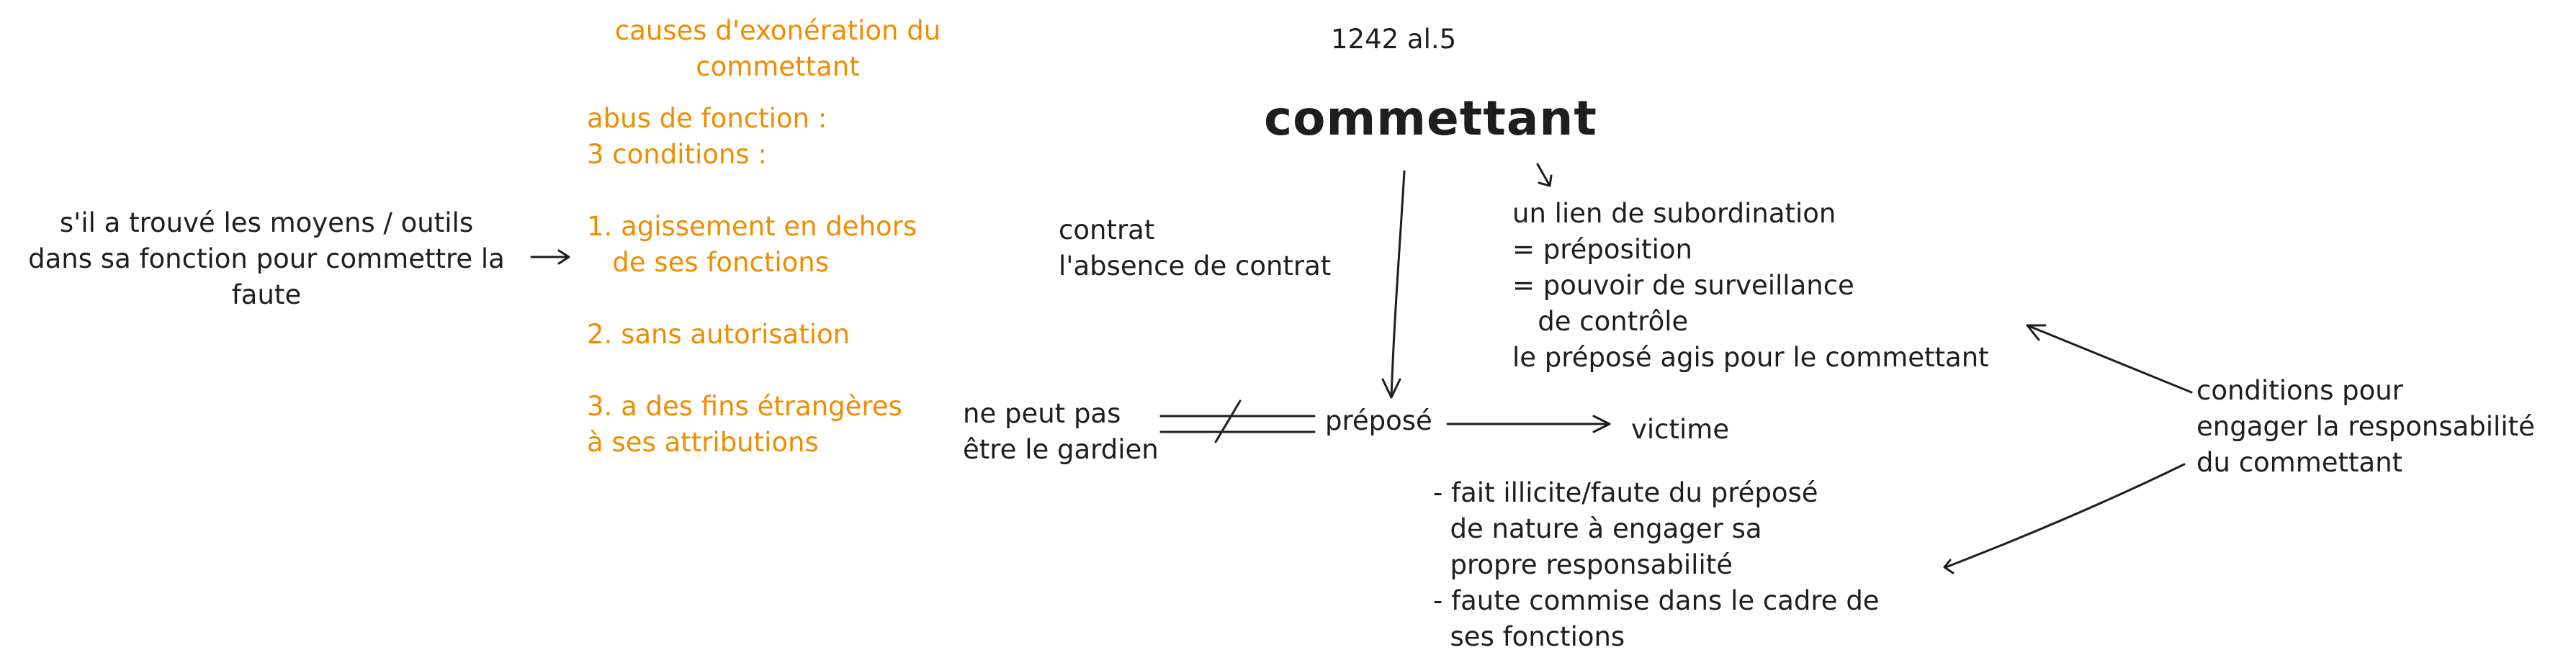  Describe the element at coordinates (2109, 359) in the screenshot. I see `arrow-conditions-to-subordination` at that location.